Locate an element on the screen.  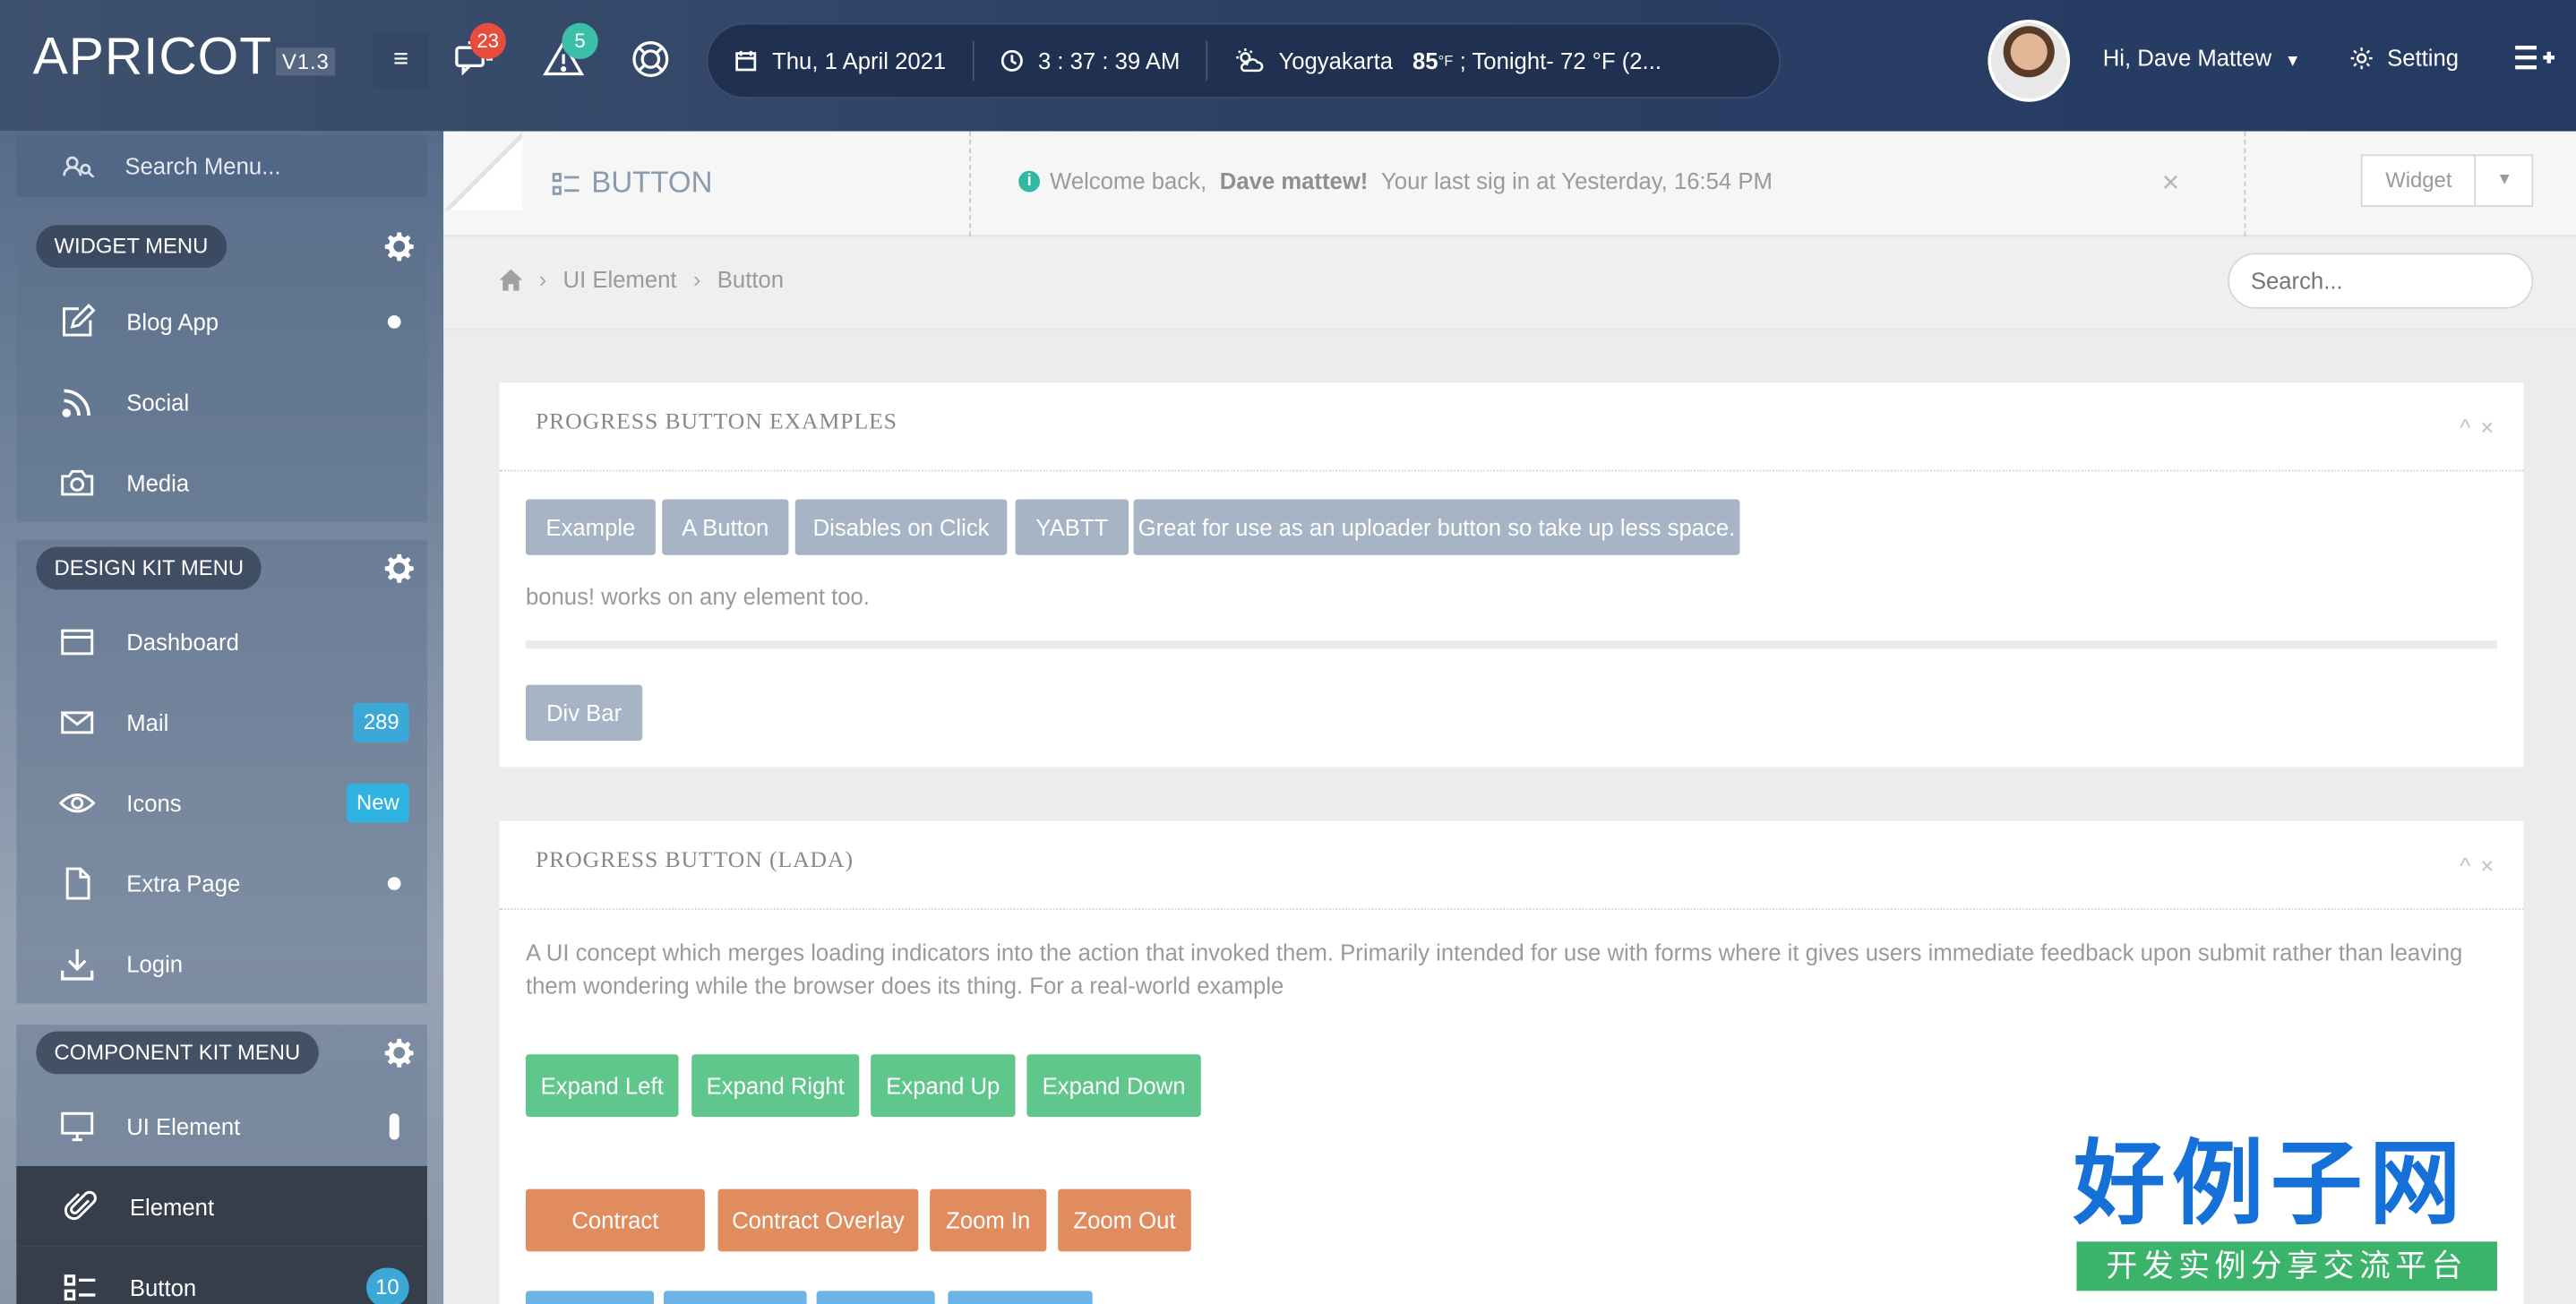
sidebar-item-login: Login is located at coordinates (221, 963).